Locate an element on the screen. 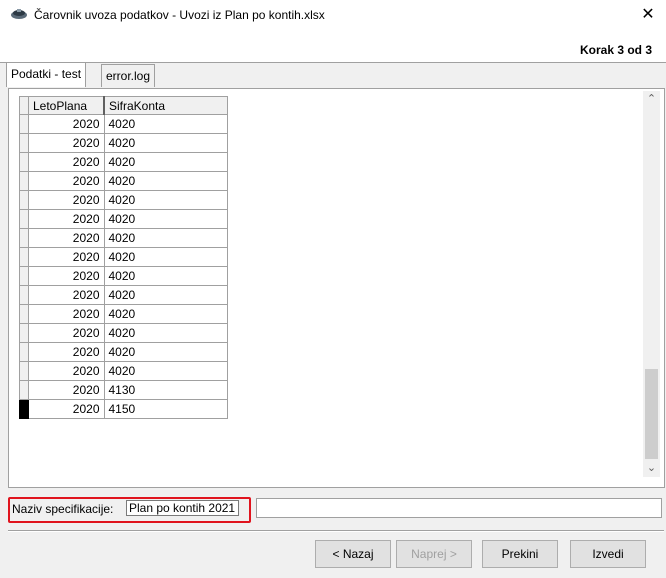  specification-name-input is located at coordinates (182, 508).